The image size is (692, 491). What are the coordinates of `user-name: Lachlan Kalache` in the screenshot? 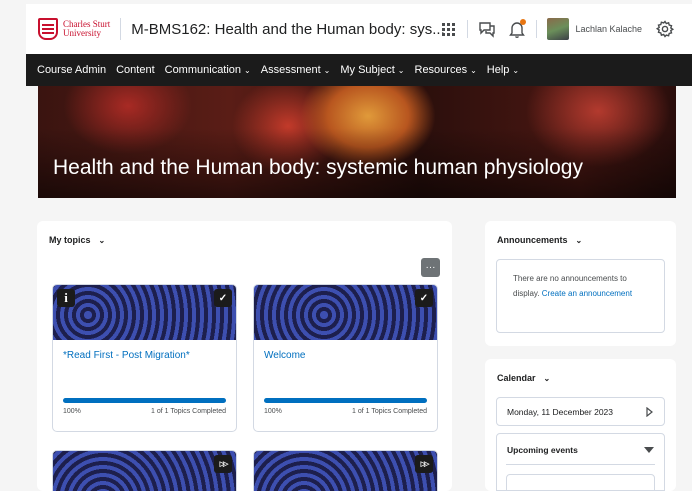 It's located at (608, 29).